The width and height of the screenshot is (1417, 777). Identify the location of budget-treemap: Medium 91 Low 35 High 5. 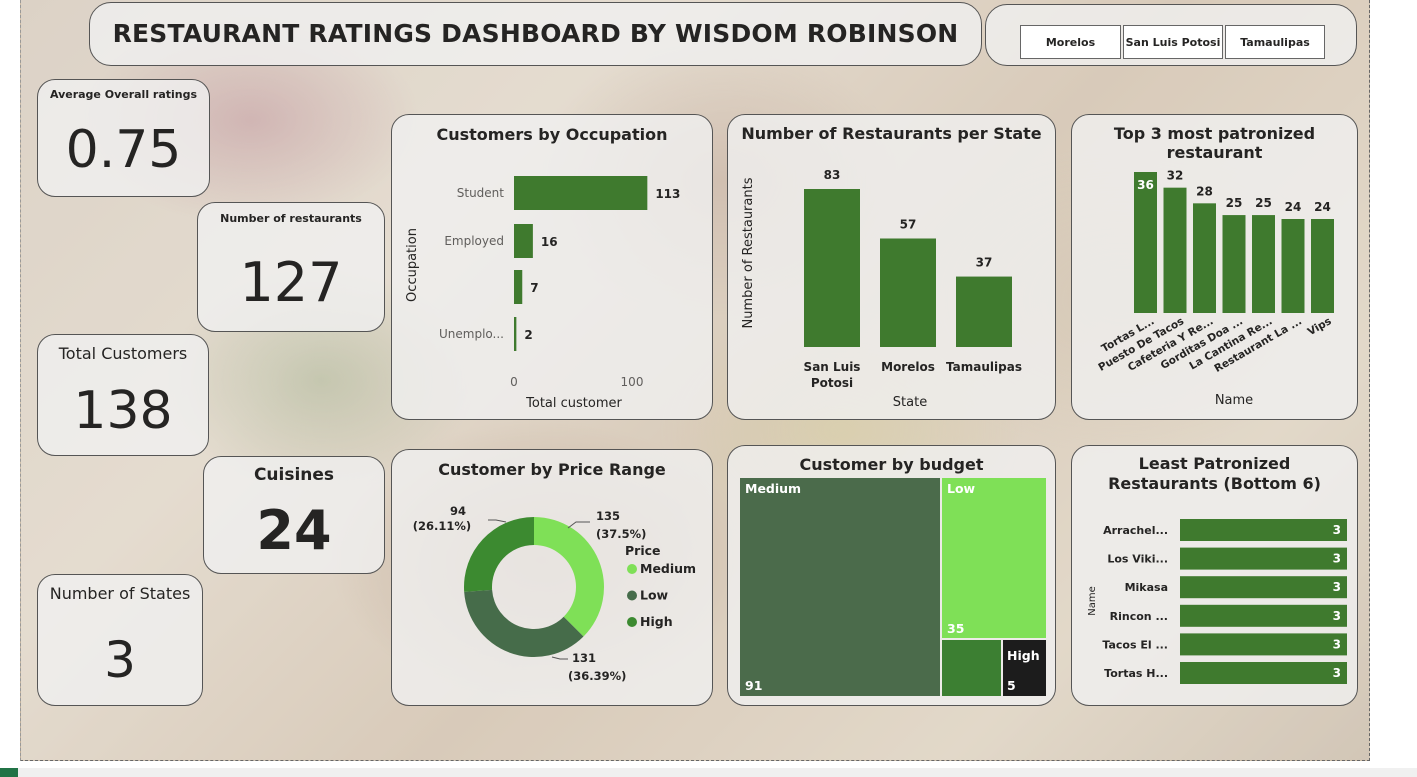
(893, 587).